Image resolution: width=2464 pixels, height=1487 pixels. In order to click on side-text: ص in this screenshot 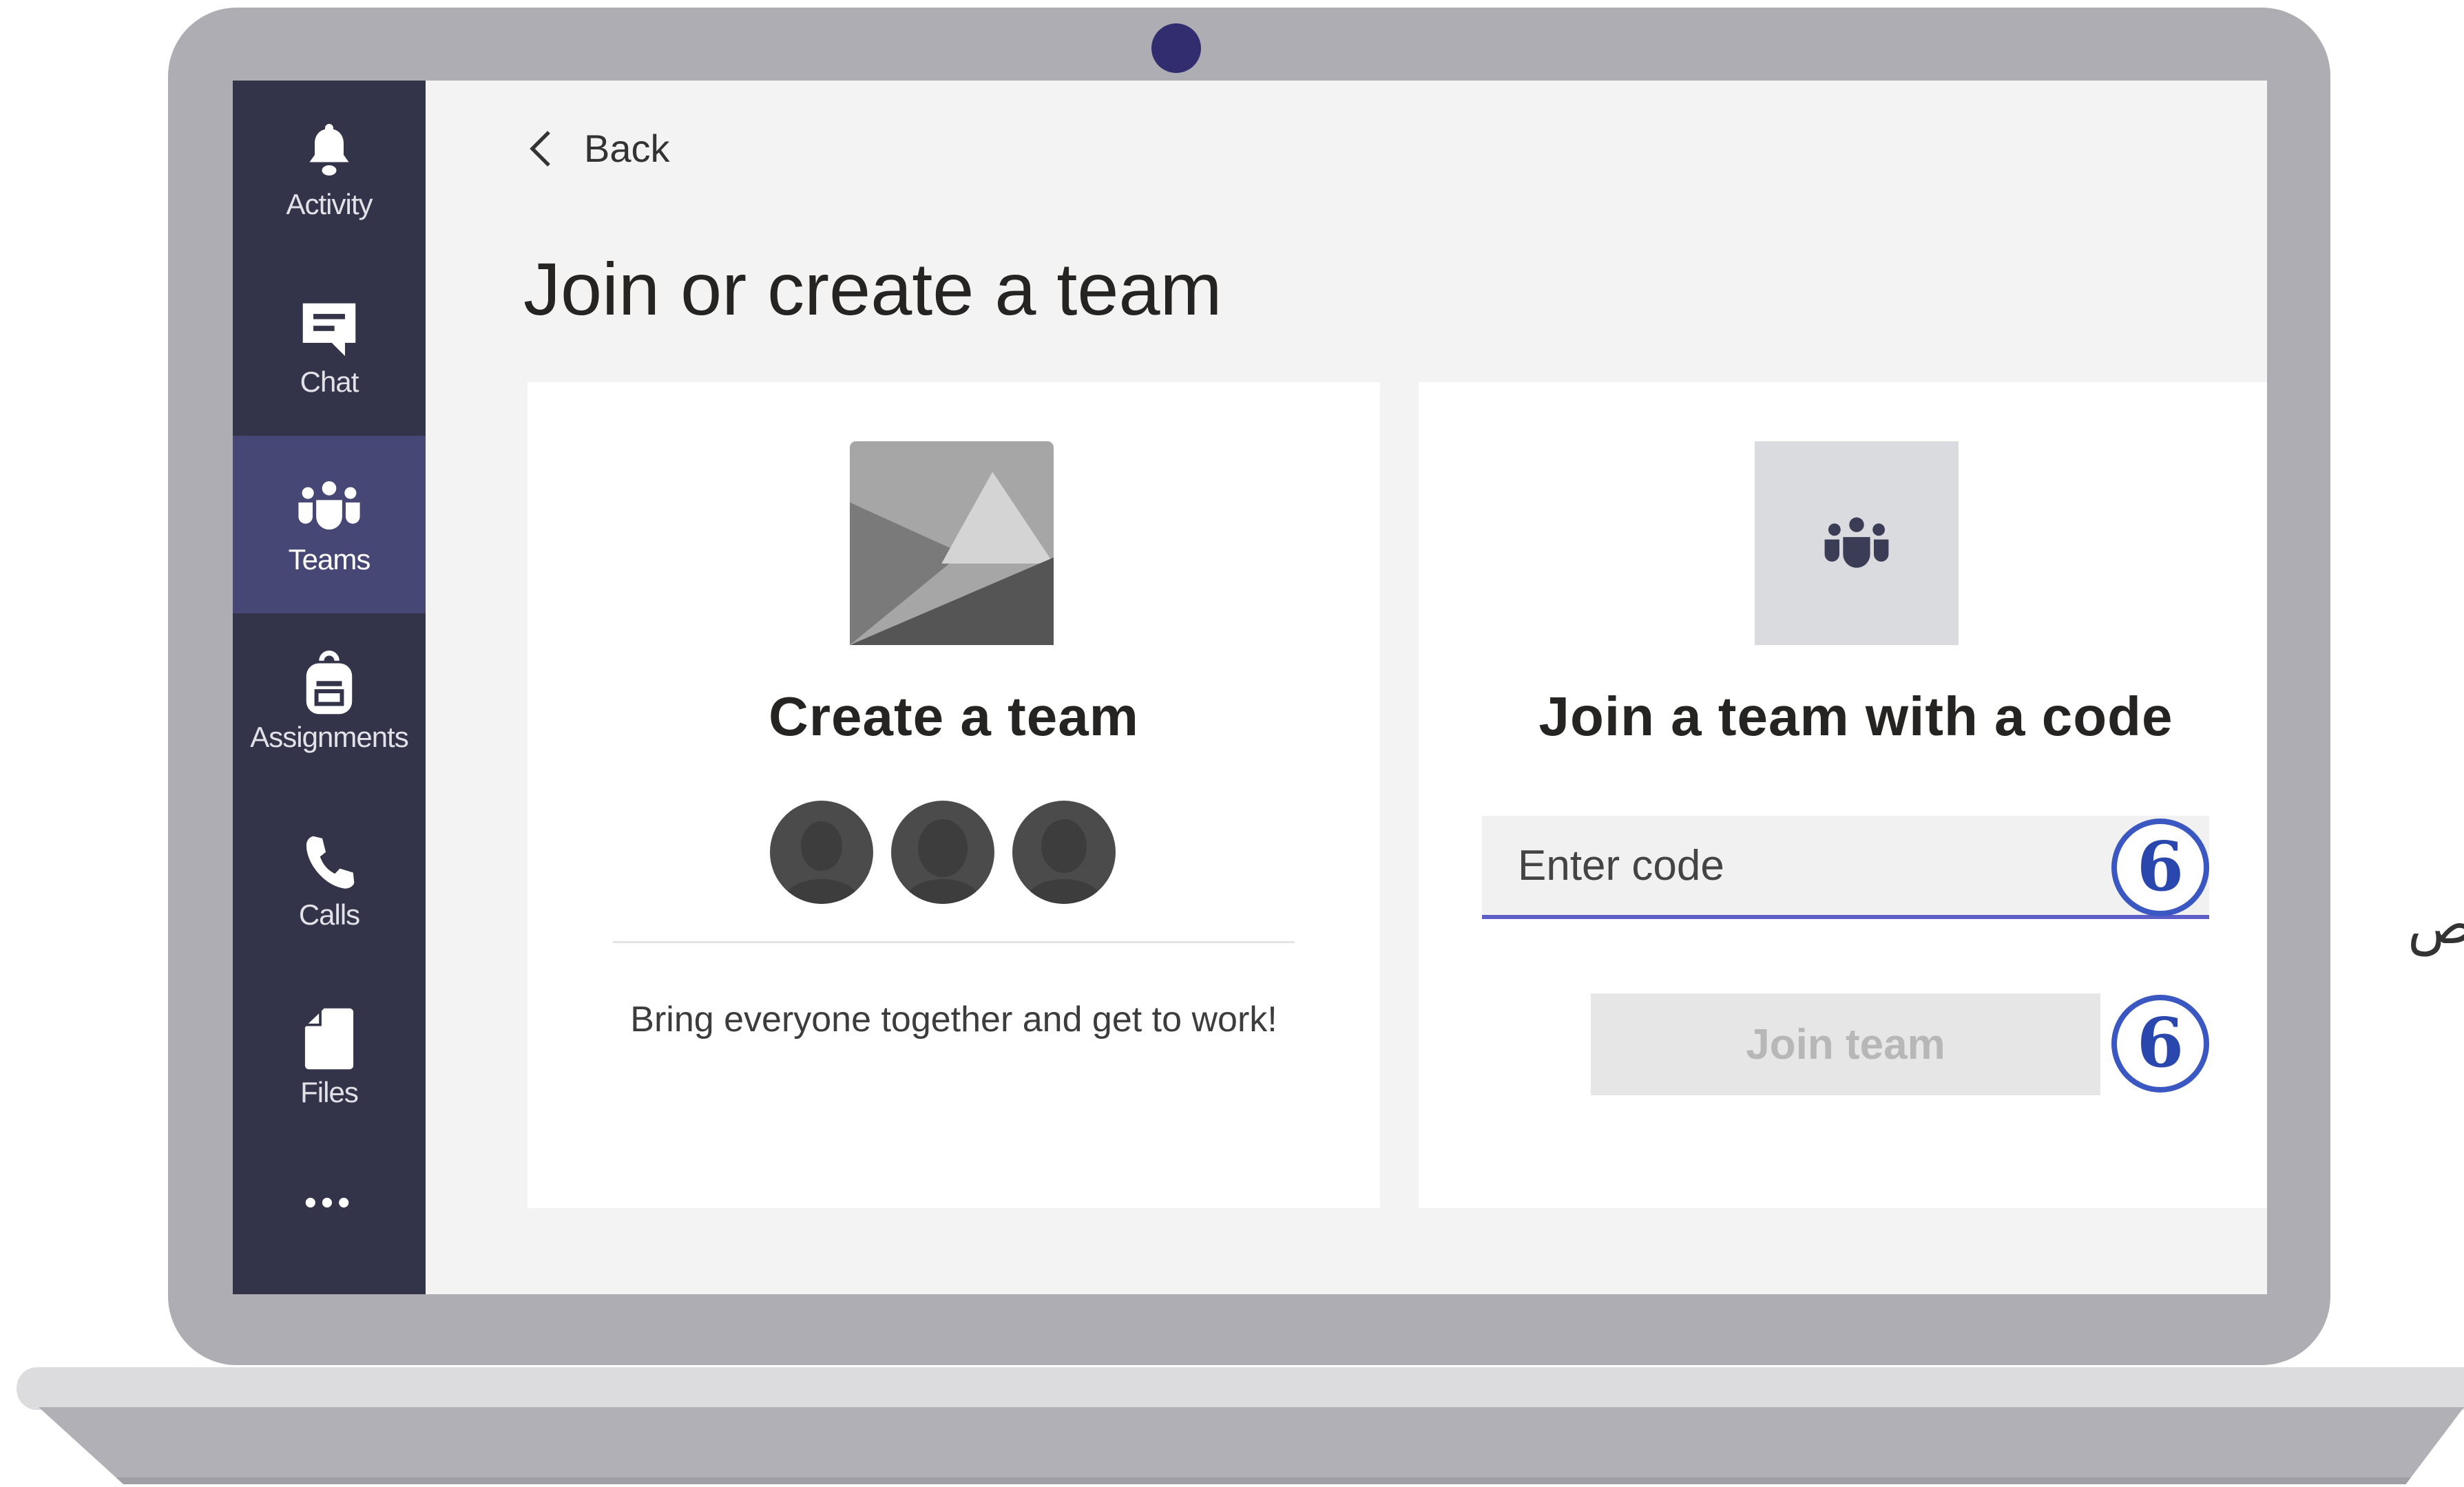, I will do `click(2436, 924)`.